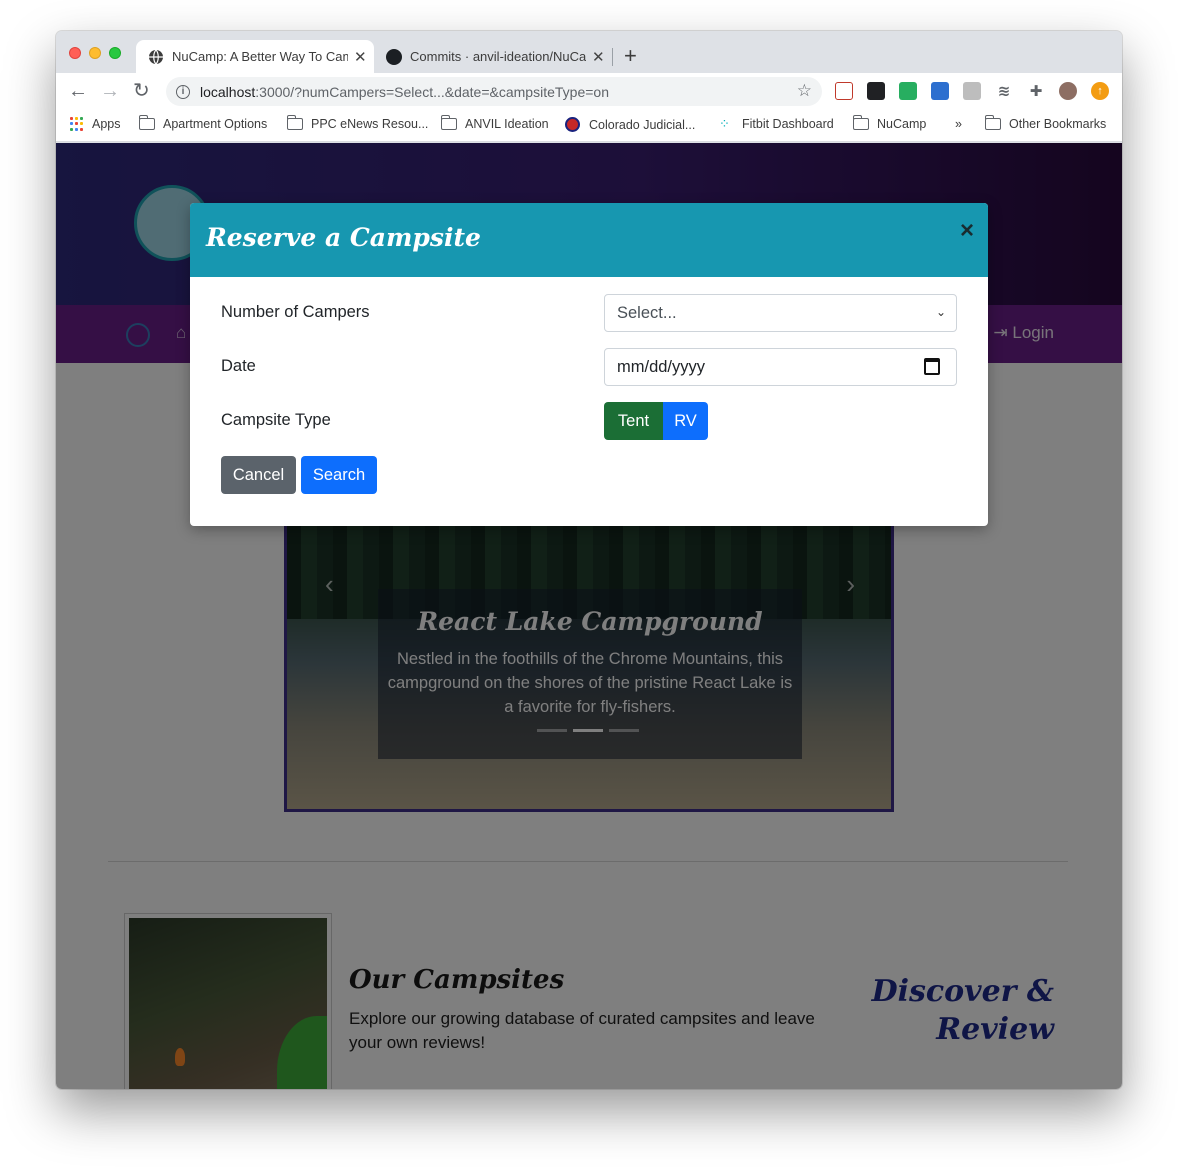  I want to click on fitbit-icon: ⁘, so click(724, 123).